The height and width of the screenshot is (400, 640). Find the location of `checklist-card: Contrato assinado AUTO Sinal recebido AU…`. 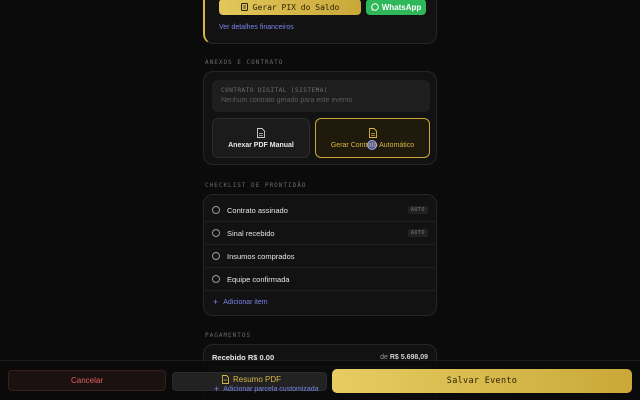

checklist-card: Contrato assinado AUTO Sinal recebido AU… is located at coordinates (320, 255).